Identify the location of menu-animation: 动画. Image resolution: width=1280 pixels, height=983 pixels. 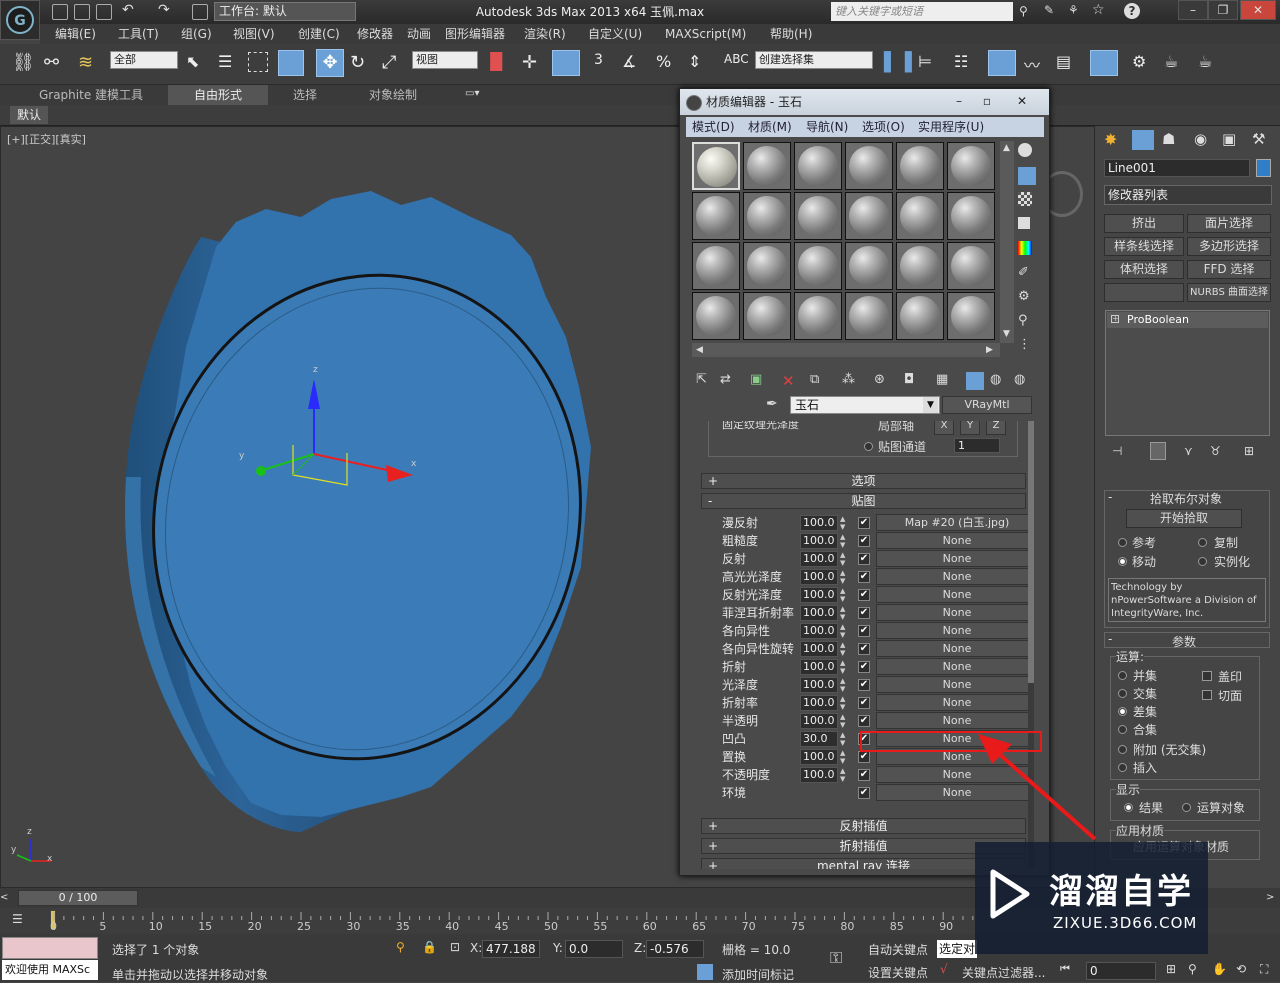
(419, 34).